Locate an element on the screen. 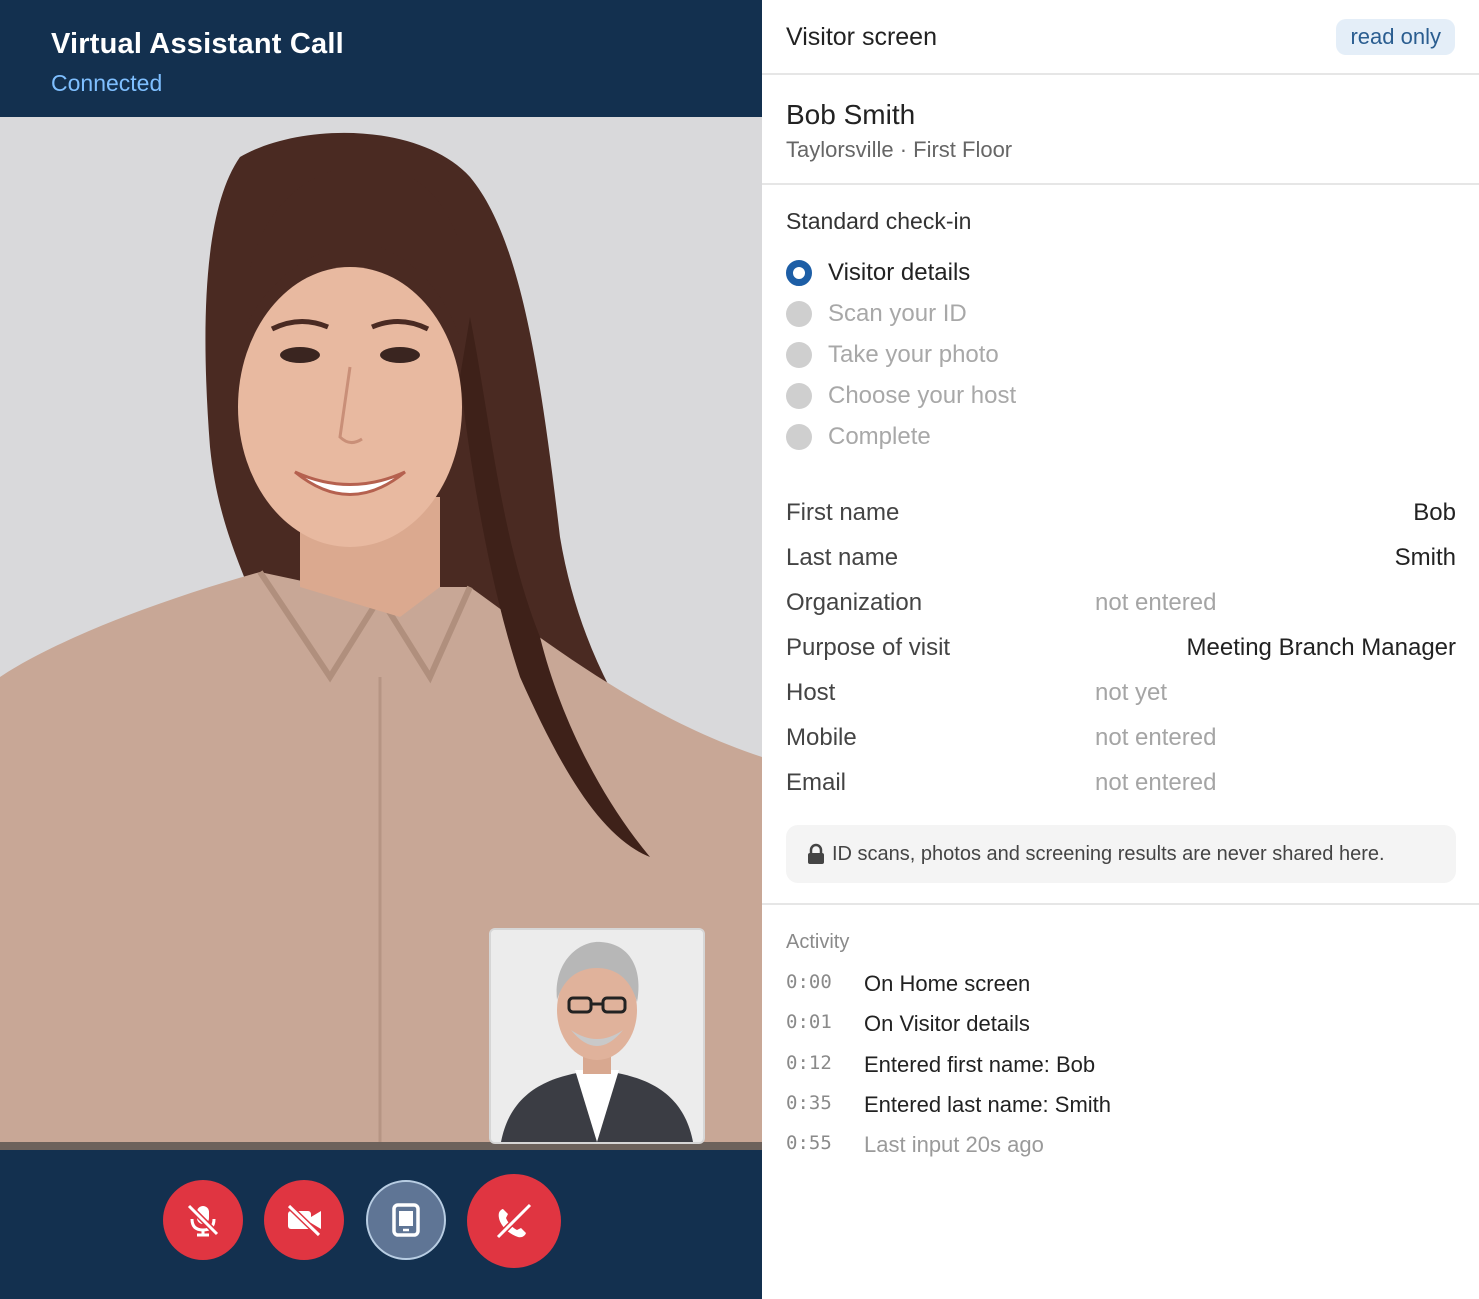  activity-item: 0:55 Last input 20s ago is located at coordinates (1121, 1146).